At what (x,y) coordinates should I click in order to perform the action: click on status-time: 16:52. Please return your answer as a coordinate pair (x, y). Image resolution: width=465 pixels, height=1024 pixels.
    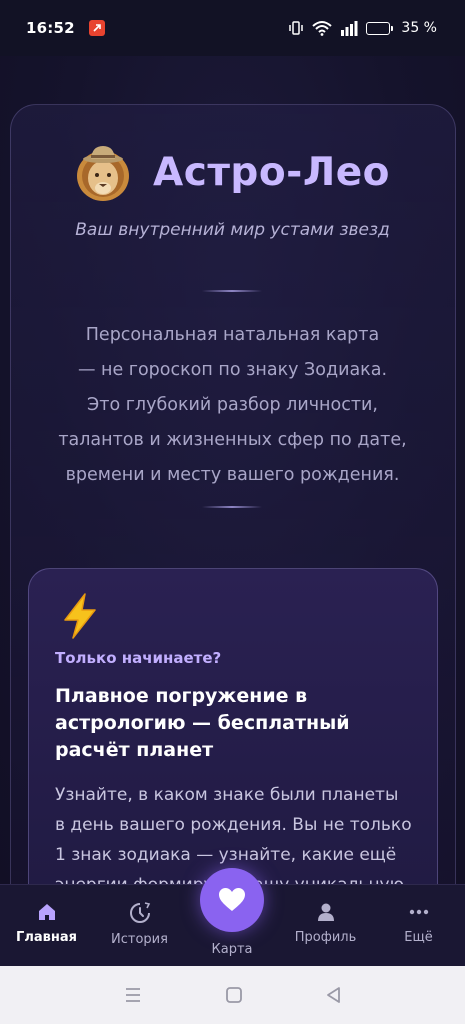
    Looking at the image, I should click on (50, 28).